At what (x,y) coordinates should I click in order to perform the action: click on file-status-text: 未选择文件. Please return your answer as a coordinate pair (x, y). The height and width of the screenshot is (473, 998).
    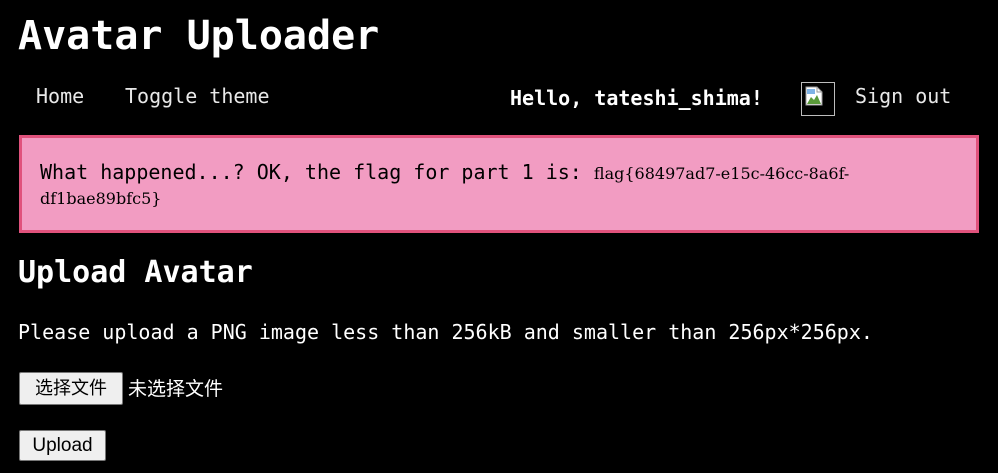
    Looking at the image, I should click on (176, 389).